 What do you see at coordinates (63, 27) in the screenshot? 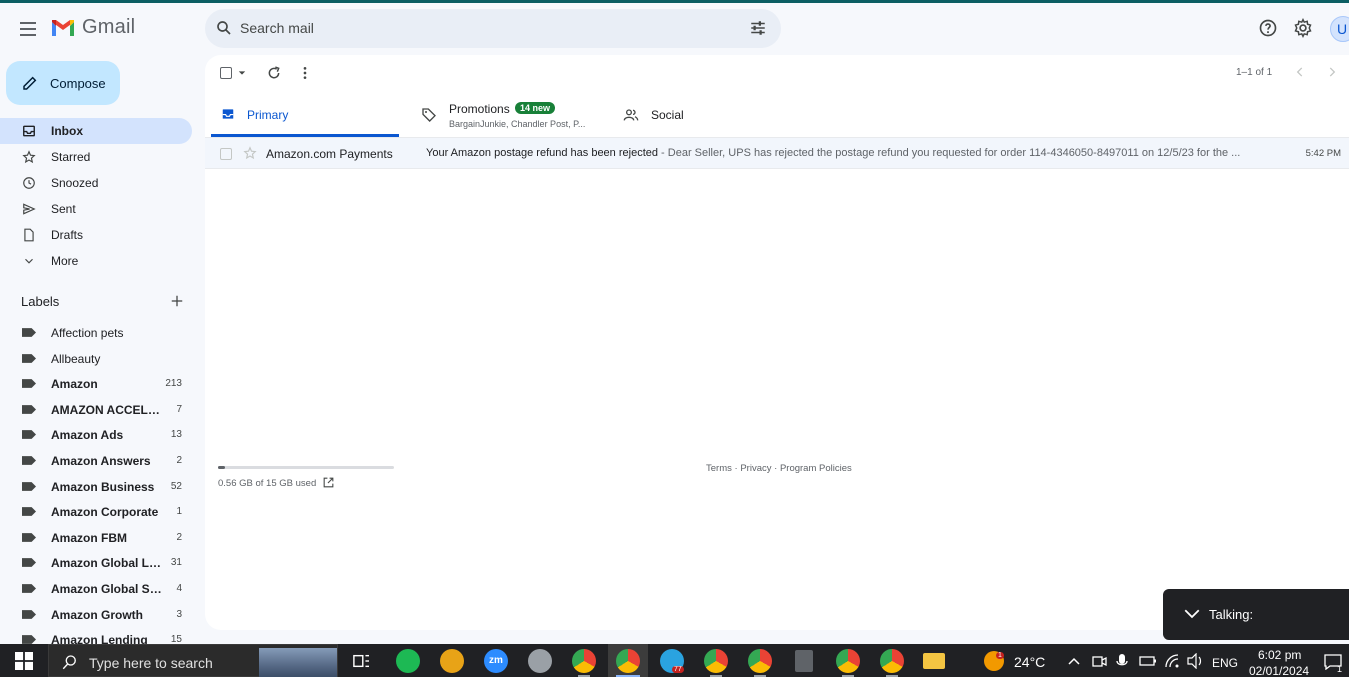
I see `gmail-m-icon` at bounding box center [63, 27].